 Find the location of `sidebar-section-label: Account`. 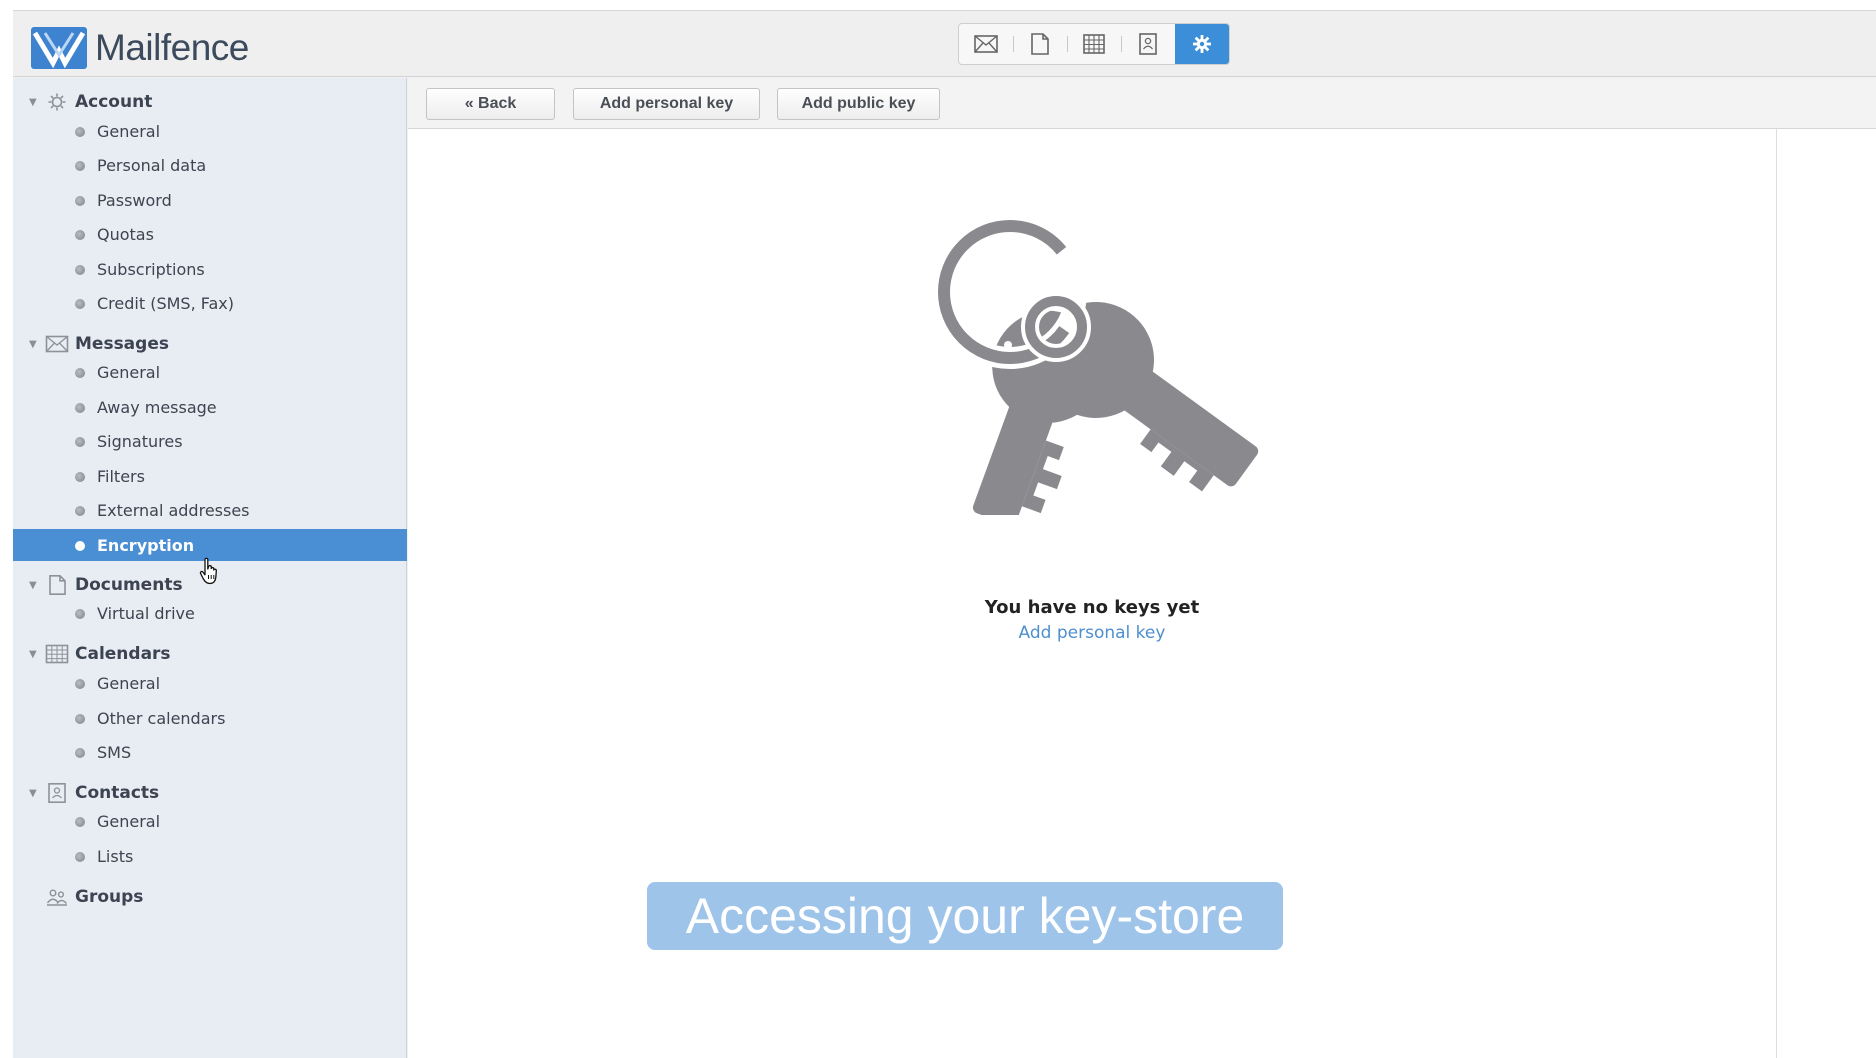

sidebar-section-label: Account is located at coordinates (114, 102).